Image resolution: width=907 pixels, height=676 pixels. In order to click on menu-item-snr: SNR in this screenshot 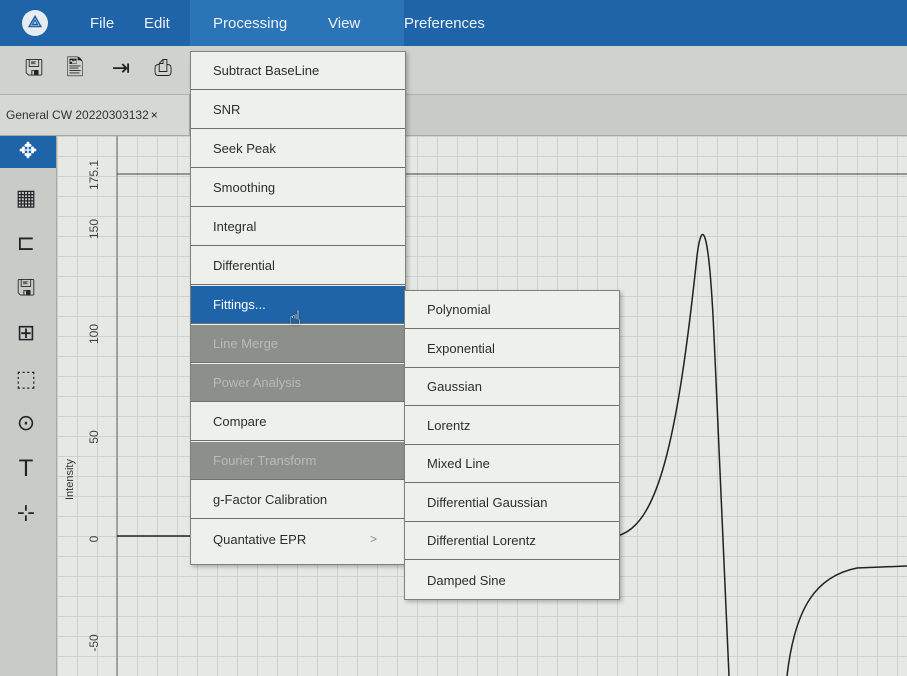, I will do `click(298, 110)`.